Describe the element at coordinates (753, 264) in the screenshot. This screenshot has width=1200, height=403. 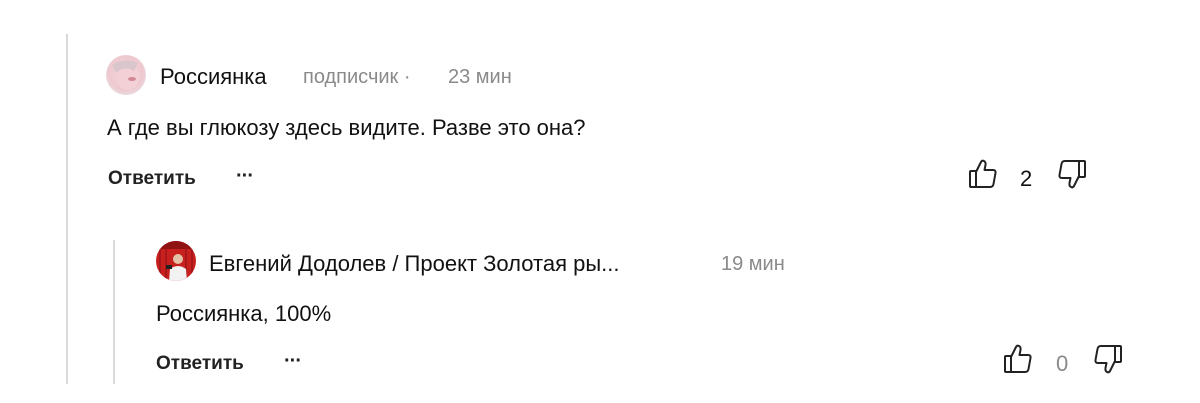
I see `comment-timestamp: 19 мин` at that location.